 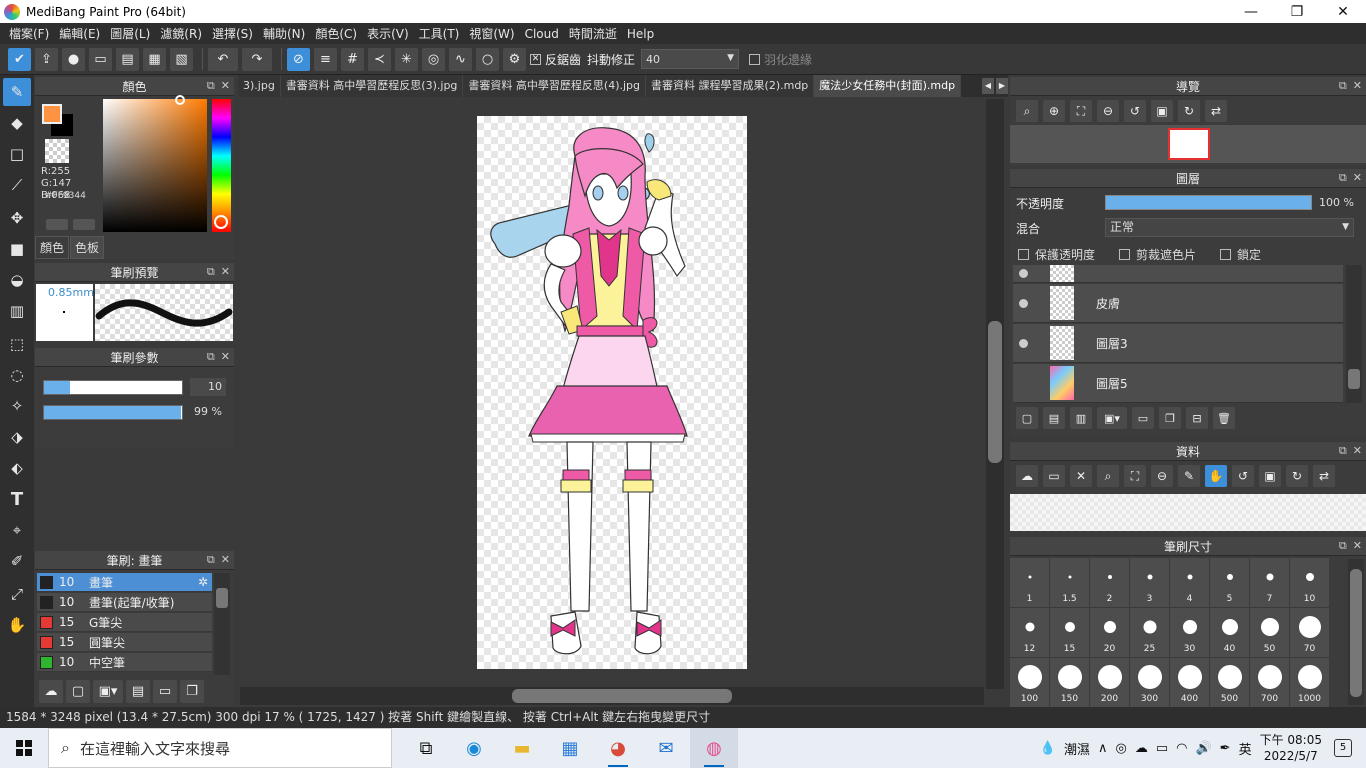 What do you see at coordinates (257, 59) in the screenshot?
I see `redo-icon: ↷` at bounding box center [257, 59].